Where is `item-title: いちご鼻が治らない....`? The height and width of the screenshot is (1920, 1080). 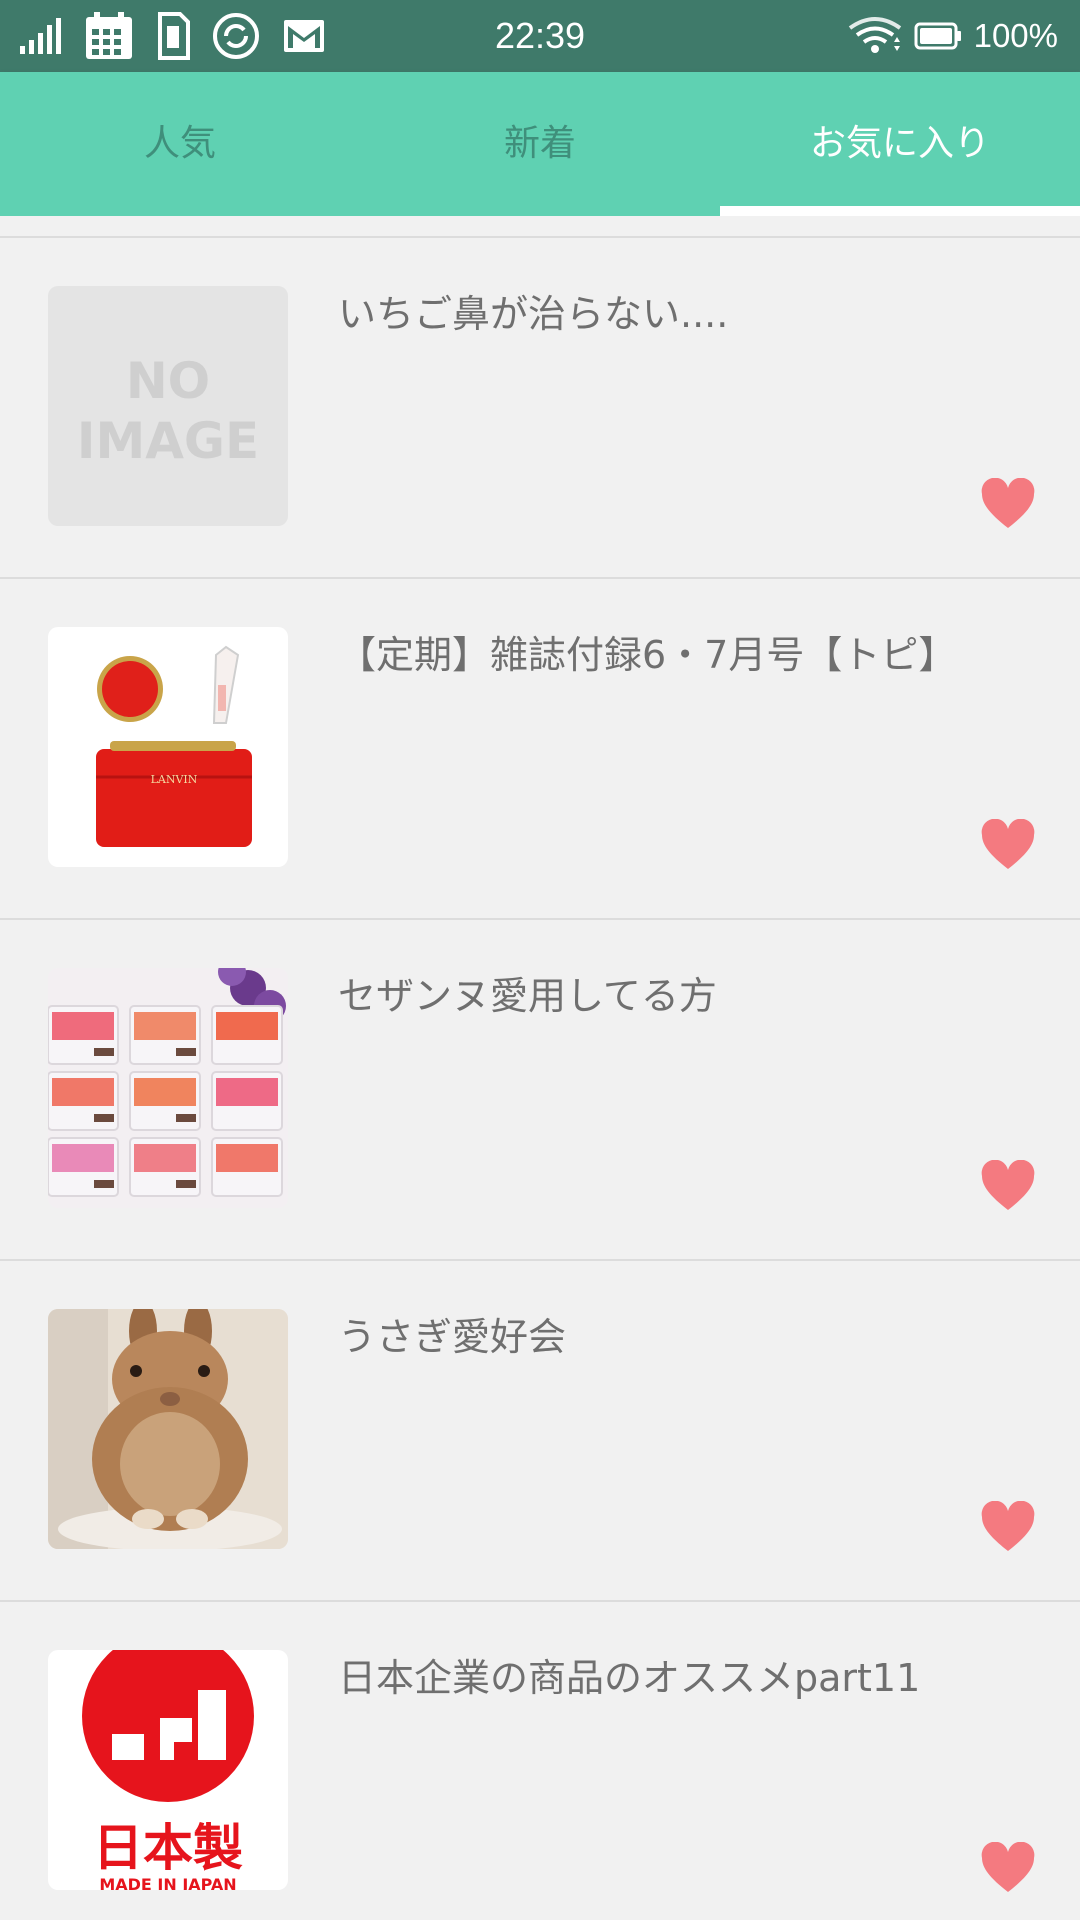 item-title: いちご鼻が治らない.... is located at coordinates (533, 314).